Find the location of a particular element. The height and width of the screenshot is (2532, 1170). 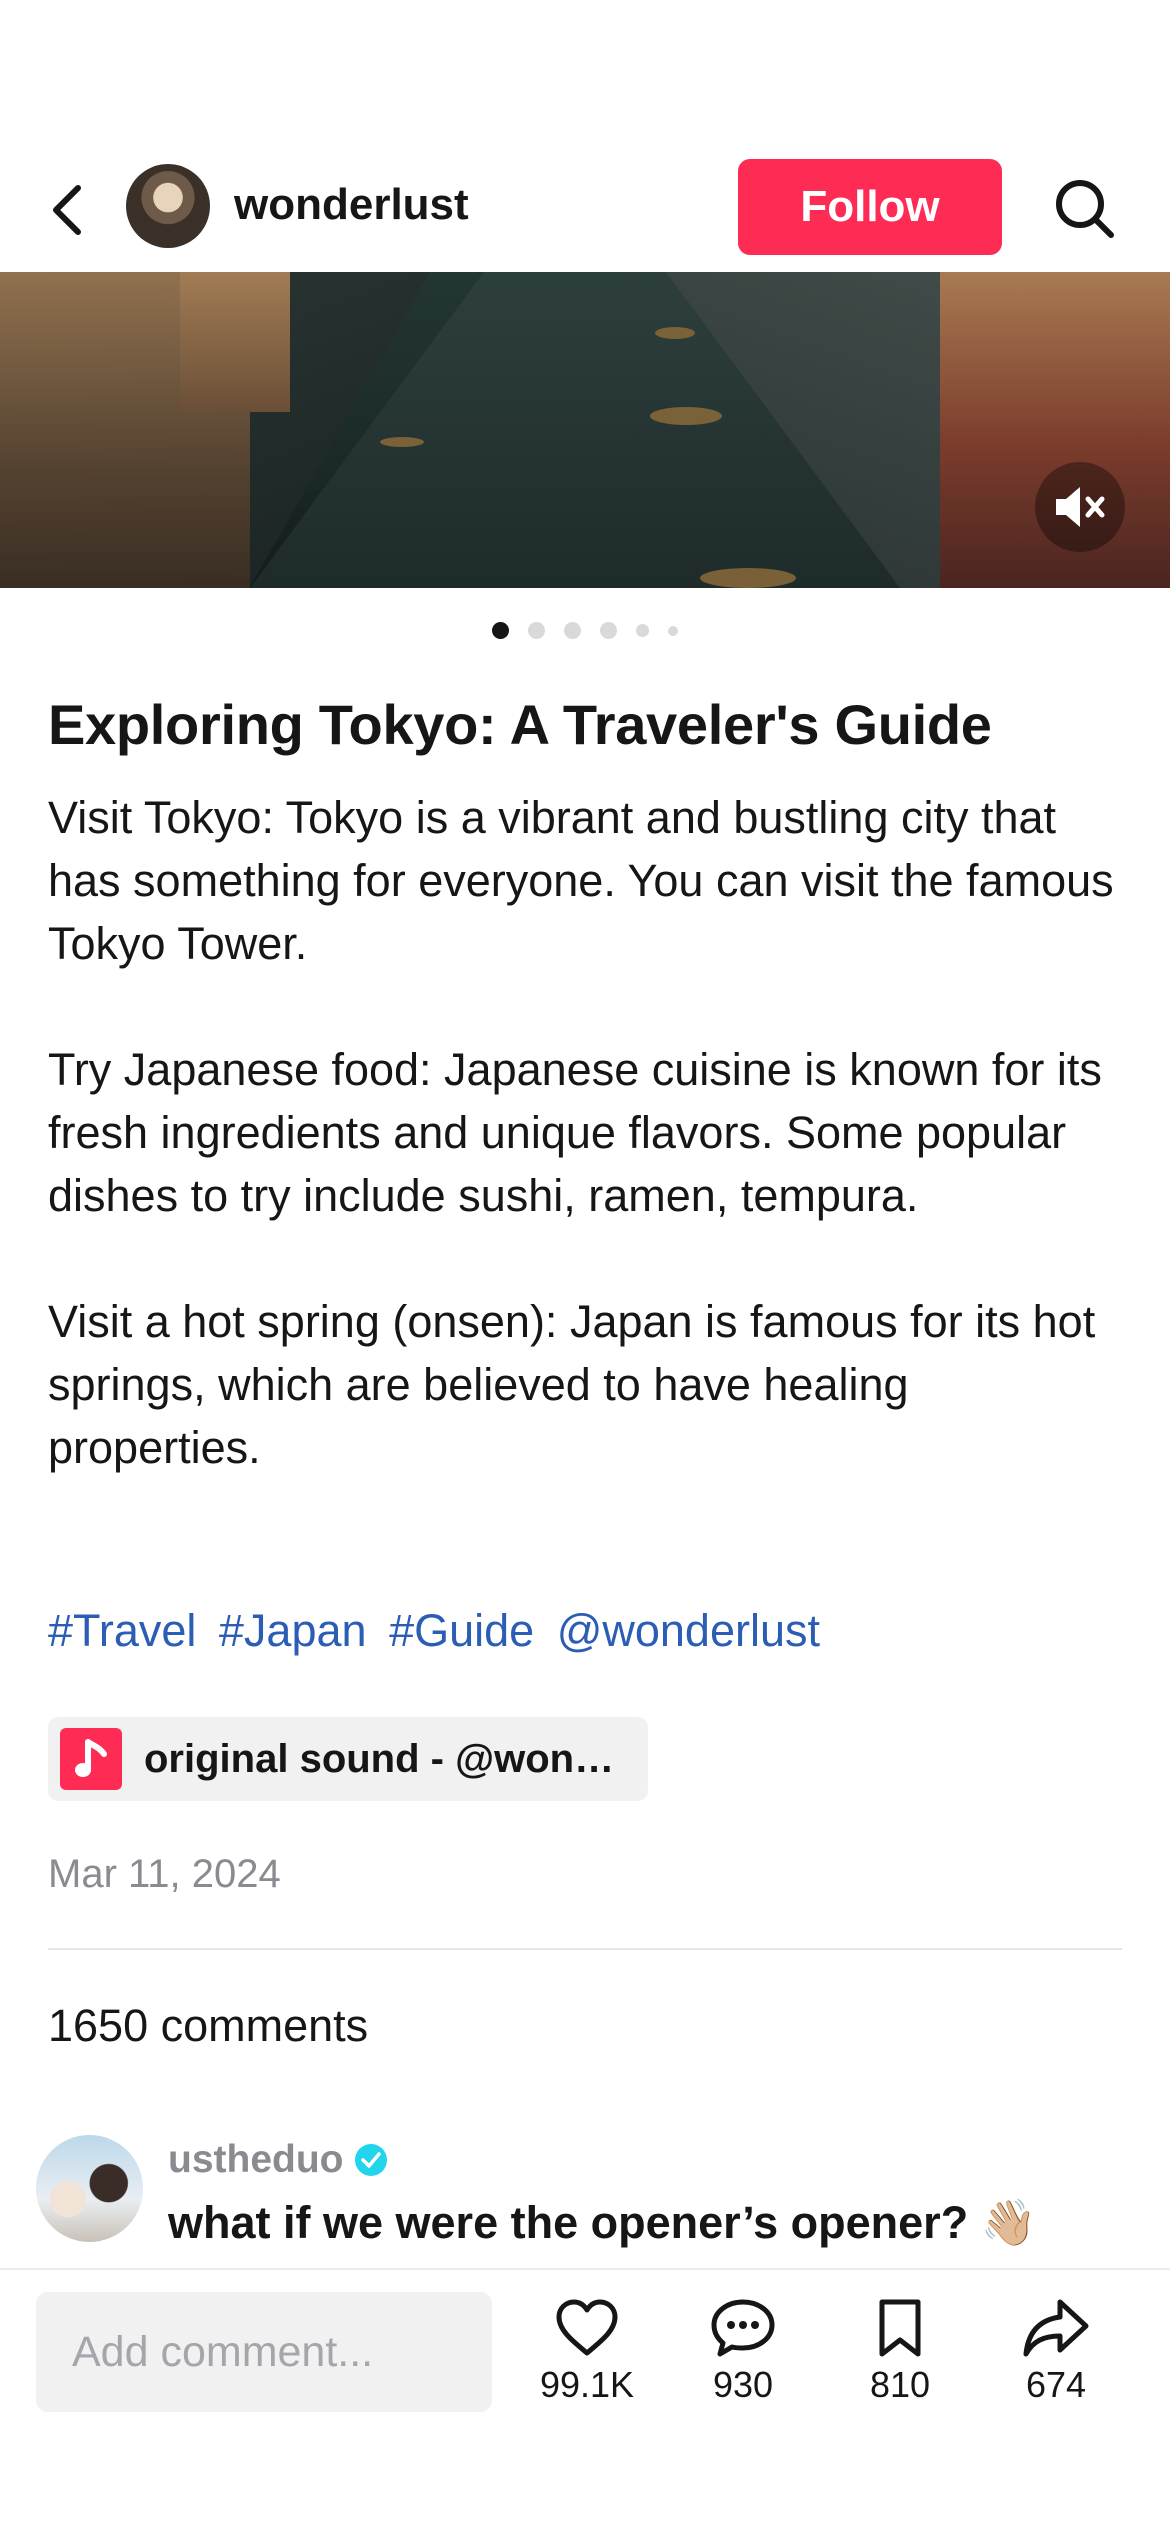

comment-username-row: ustheduo is located at coordinates (278, 2160).